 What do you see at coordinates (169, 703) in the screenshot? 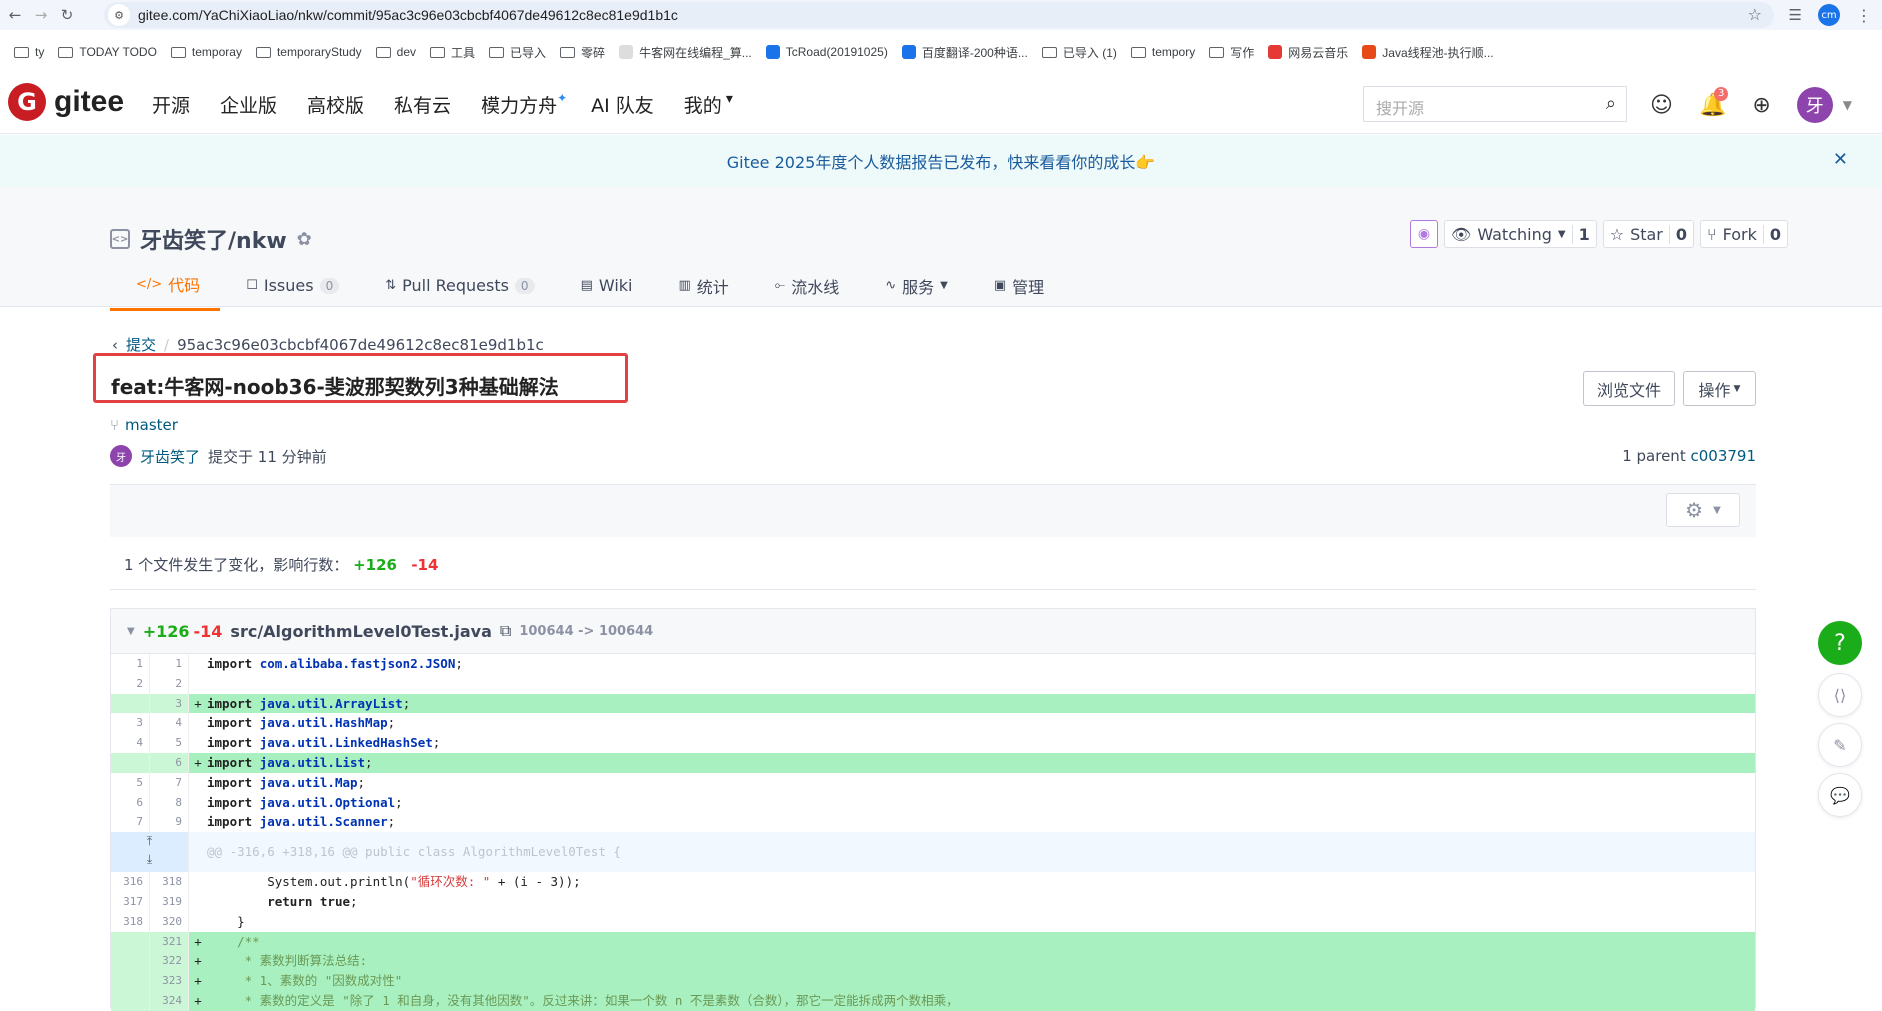
I see `new-line-number: 3` at bounding box center [169, 703].